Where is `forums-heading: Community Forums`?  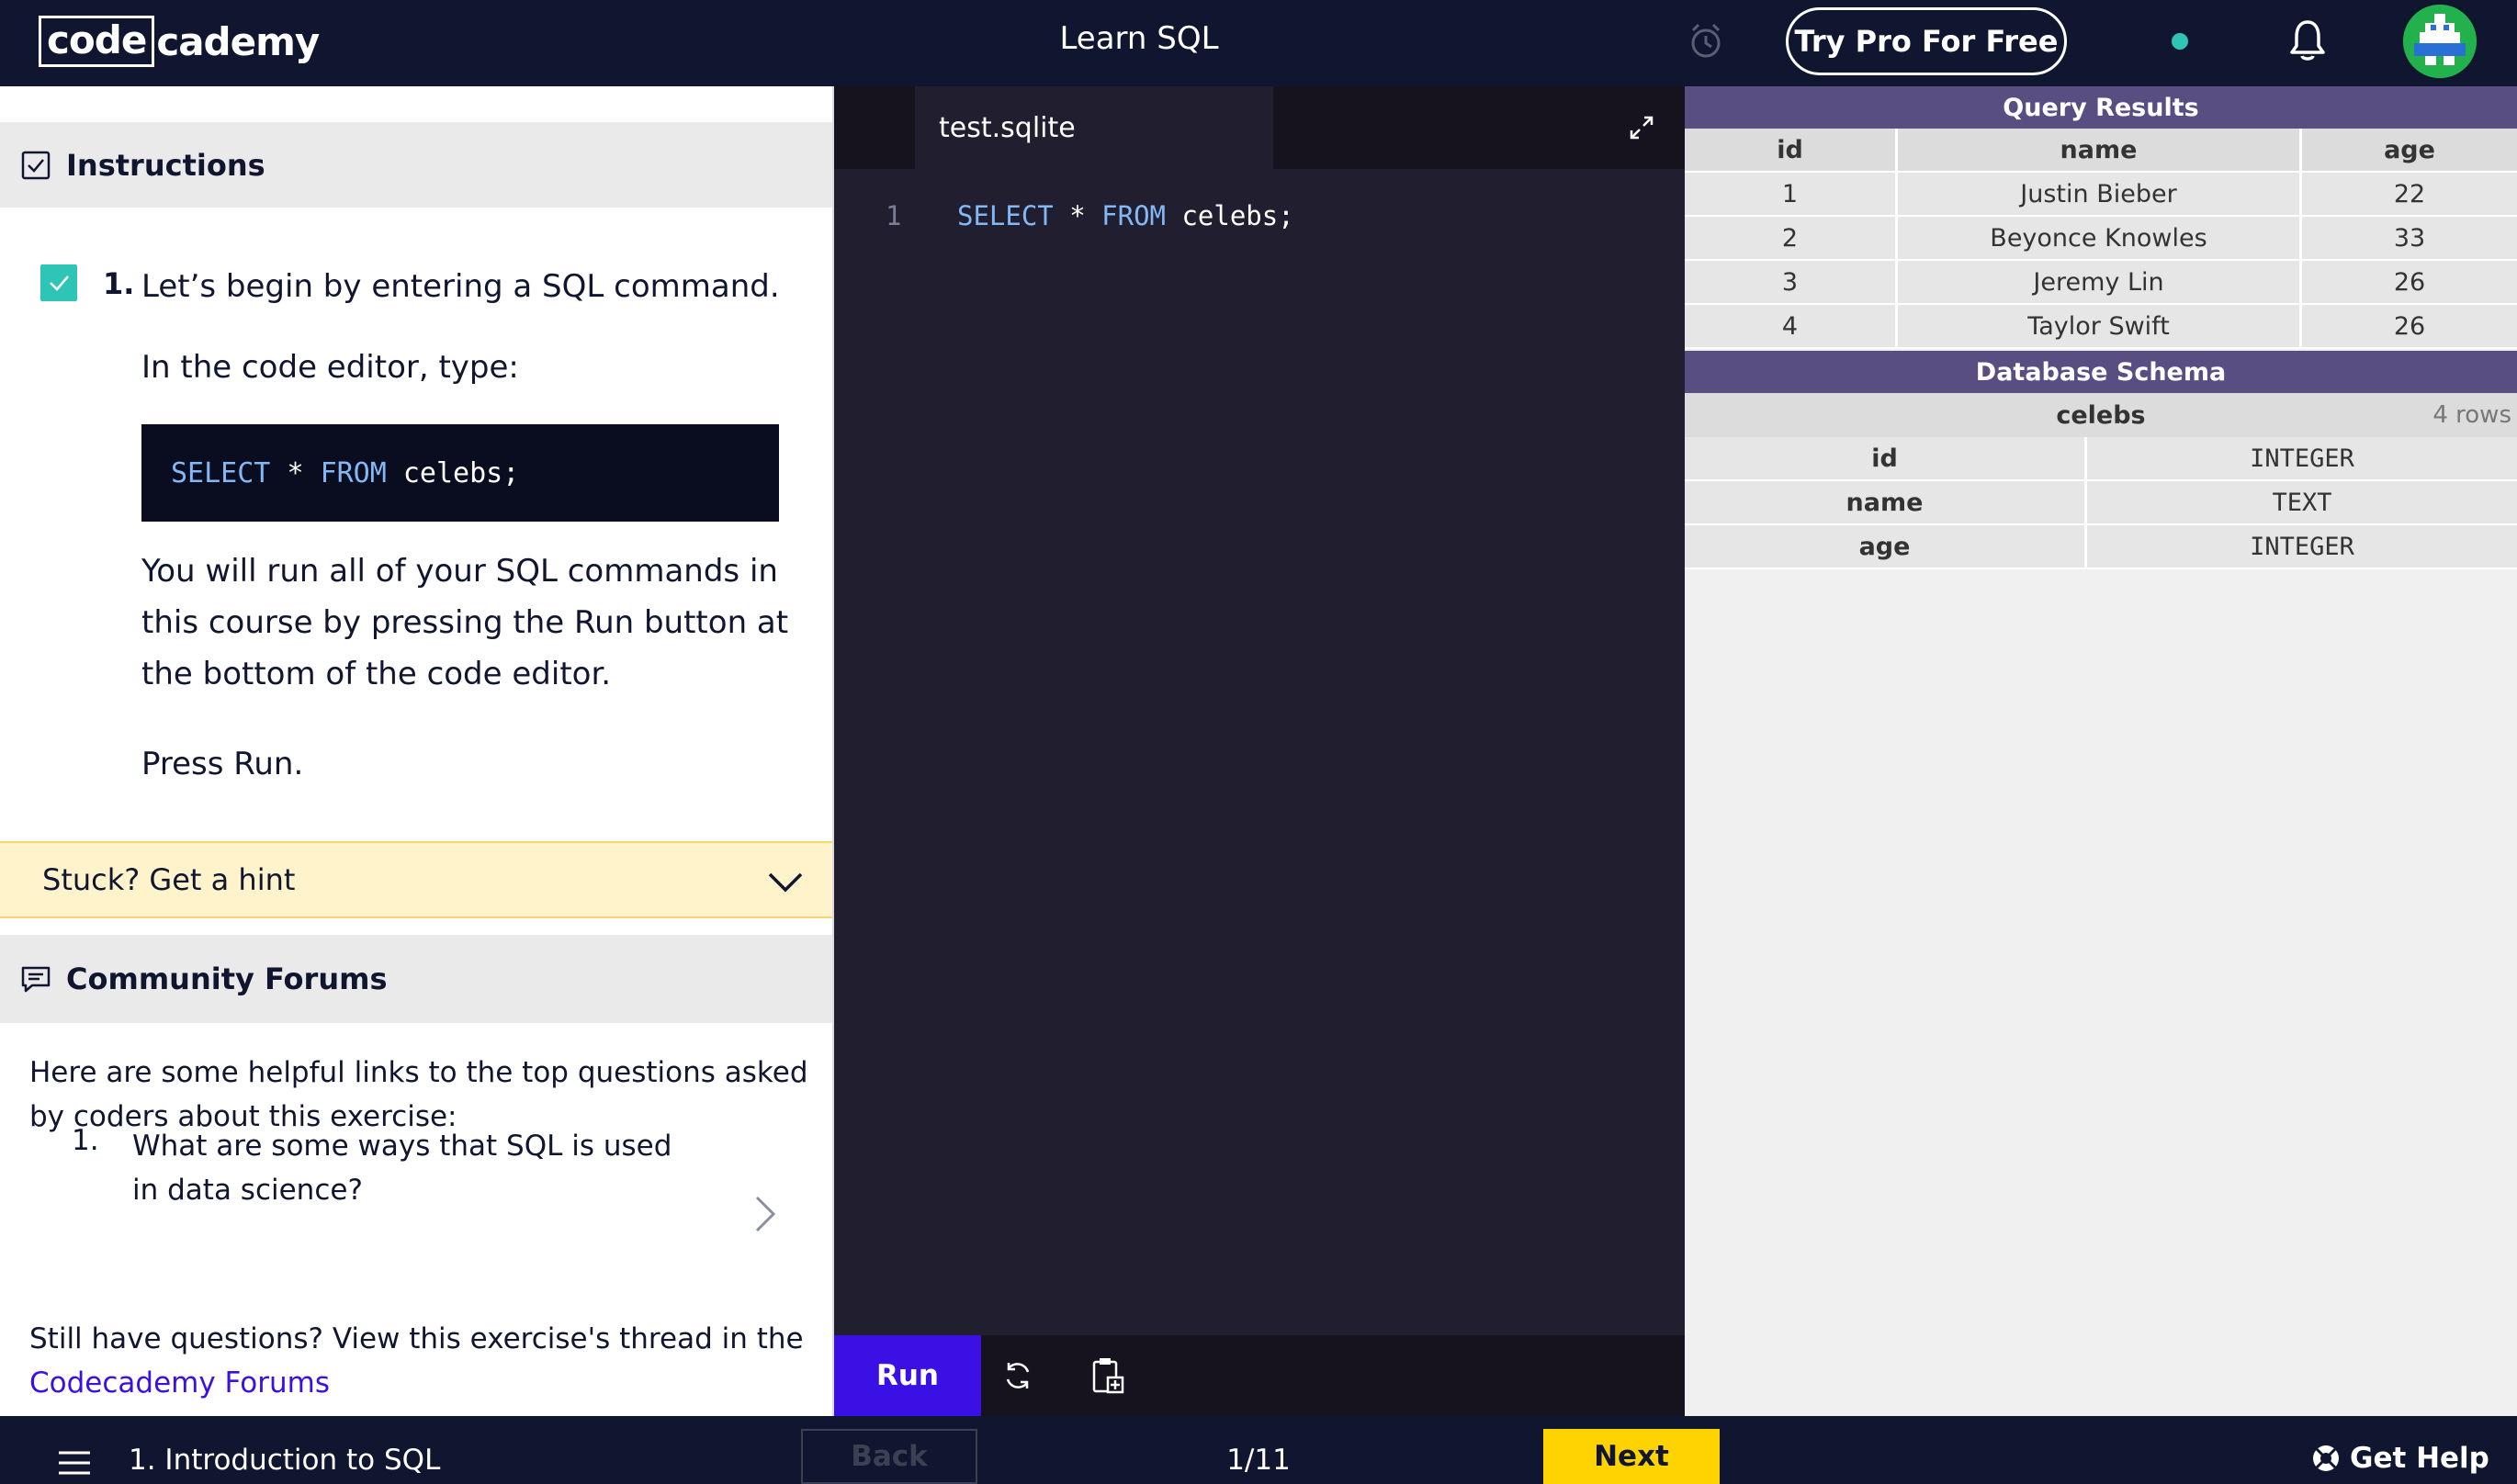 forums-heading: Community Forums is located at coordinates (227, 979).